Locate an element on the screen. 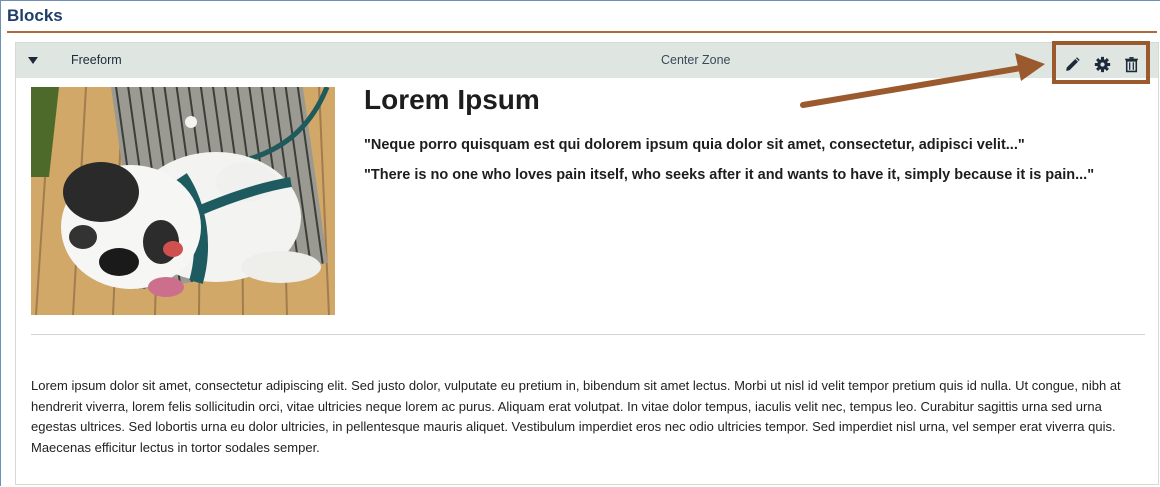 This screenshot has width=1160, height=487. block-name: Freeform is located at coordinates (96, 60).